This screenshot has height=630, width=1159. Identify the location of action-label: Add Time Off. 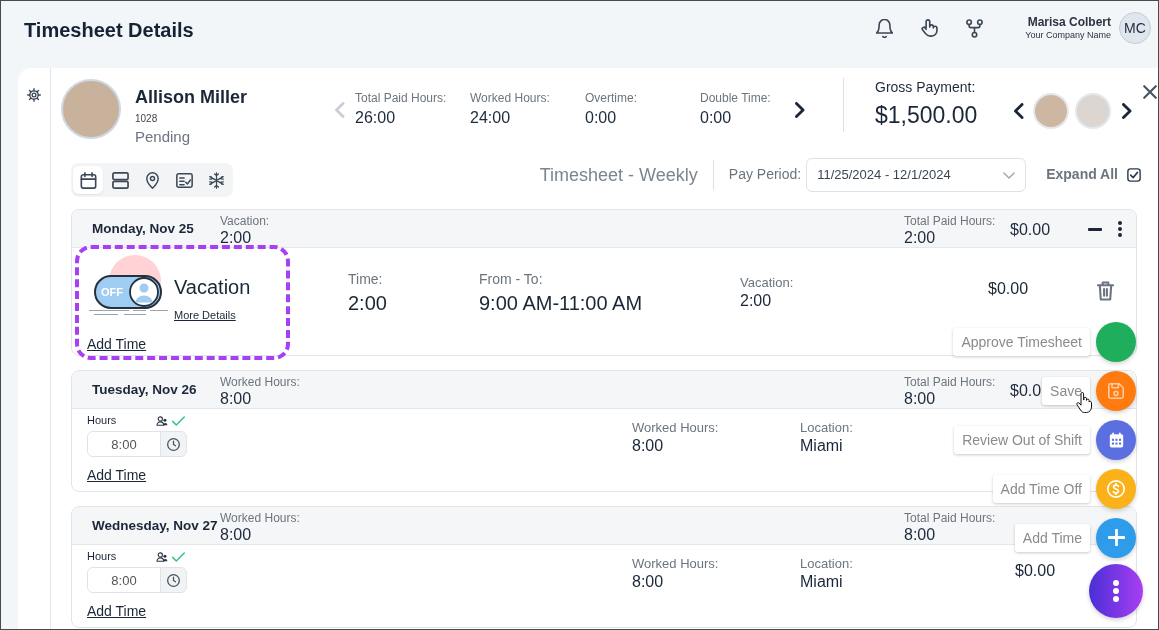
(1041, 488).